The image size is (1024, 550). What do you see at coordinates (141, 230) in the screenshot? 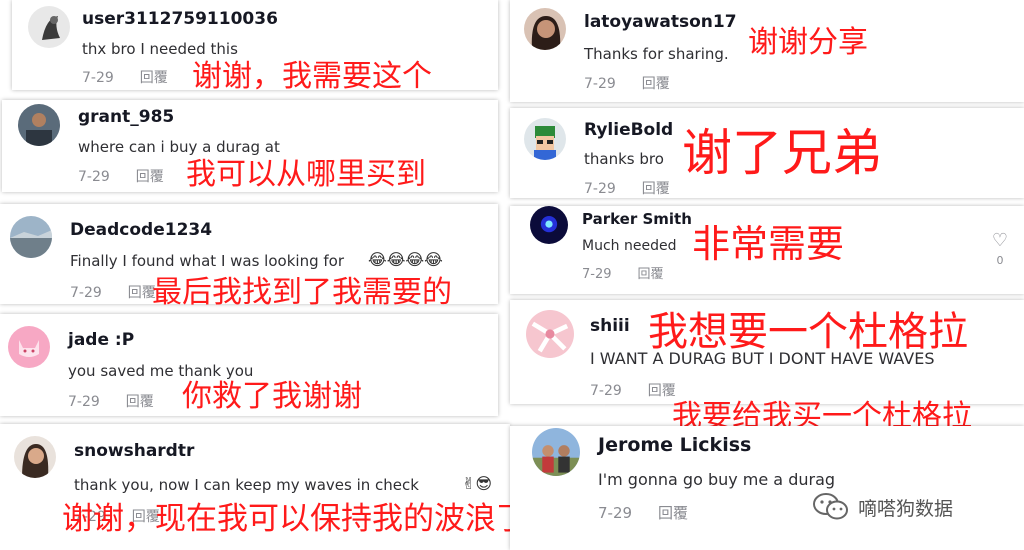
I see `comment-username: Deadcode1234` at bounding box center [141, 230].